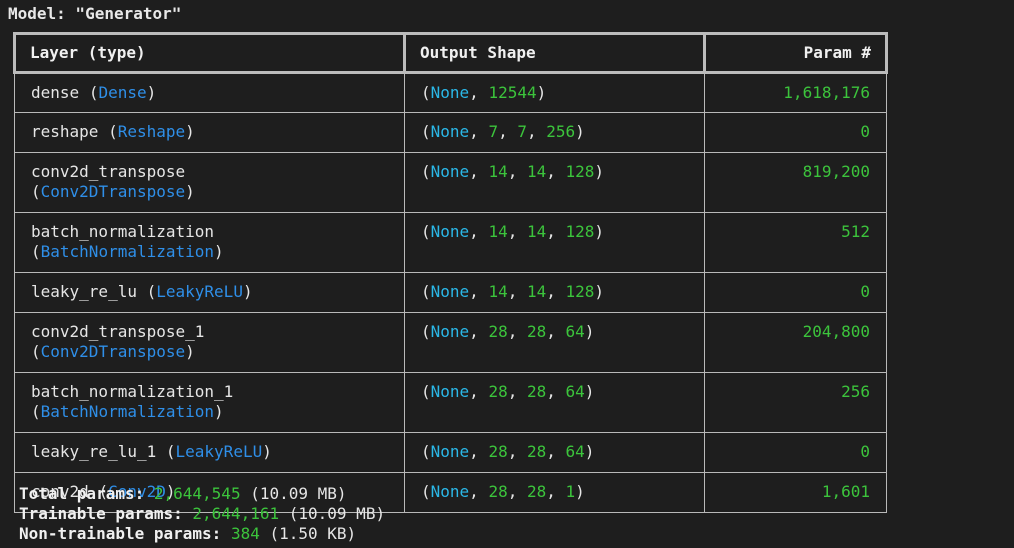  Describe the element at coordinates (94, 451) in the screenshot. I see `layer-name: leaky_re_lu_1` at that location.